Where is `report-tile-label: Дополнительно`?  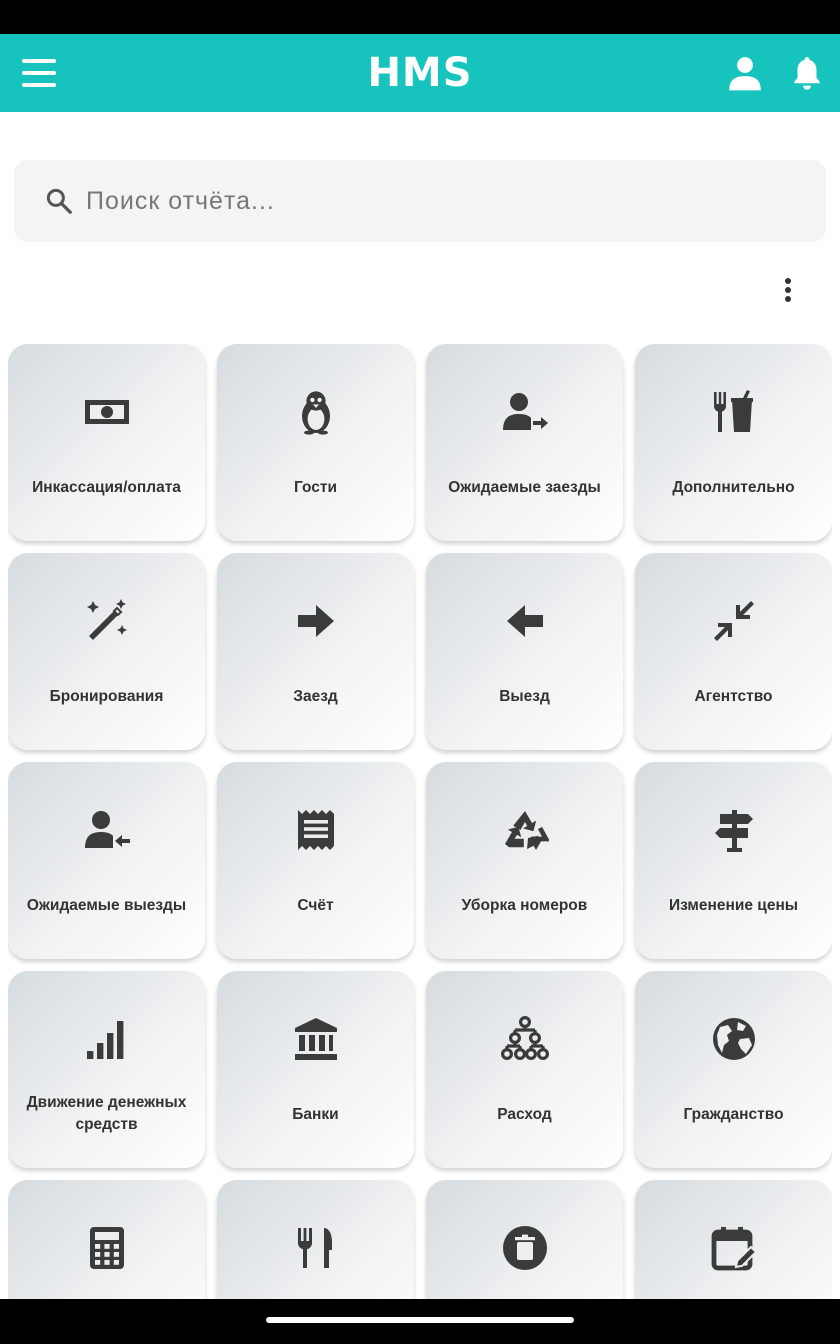 report-tile-label: Дополнительно is located at coordinates (733, 487).